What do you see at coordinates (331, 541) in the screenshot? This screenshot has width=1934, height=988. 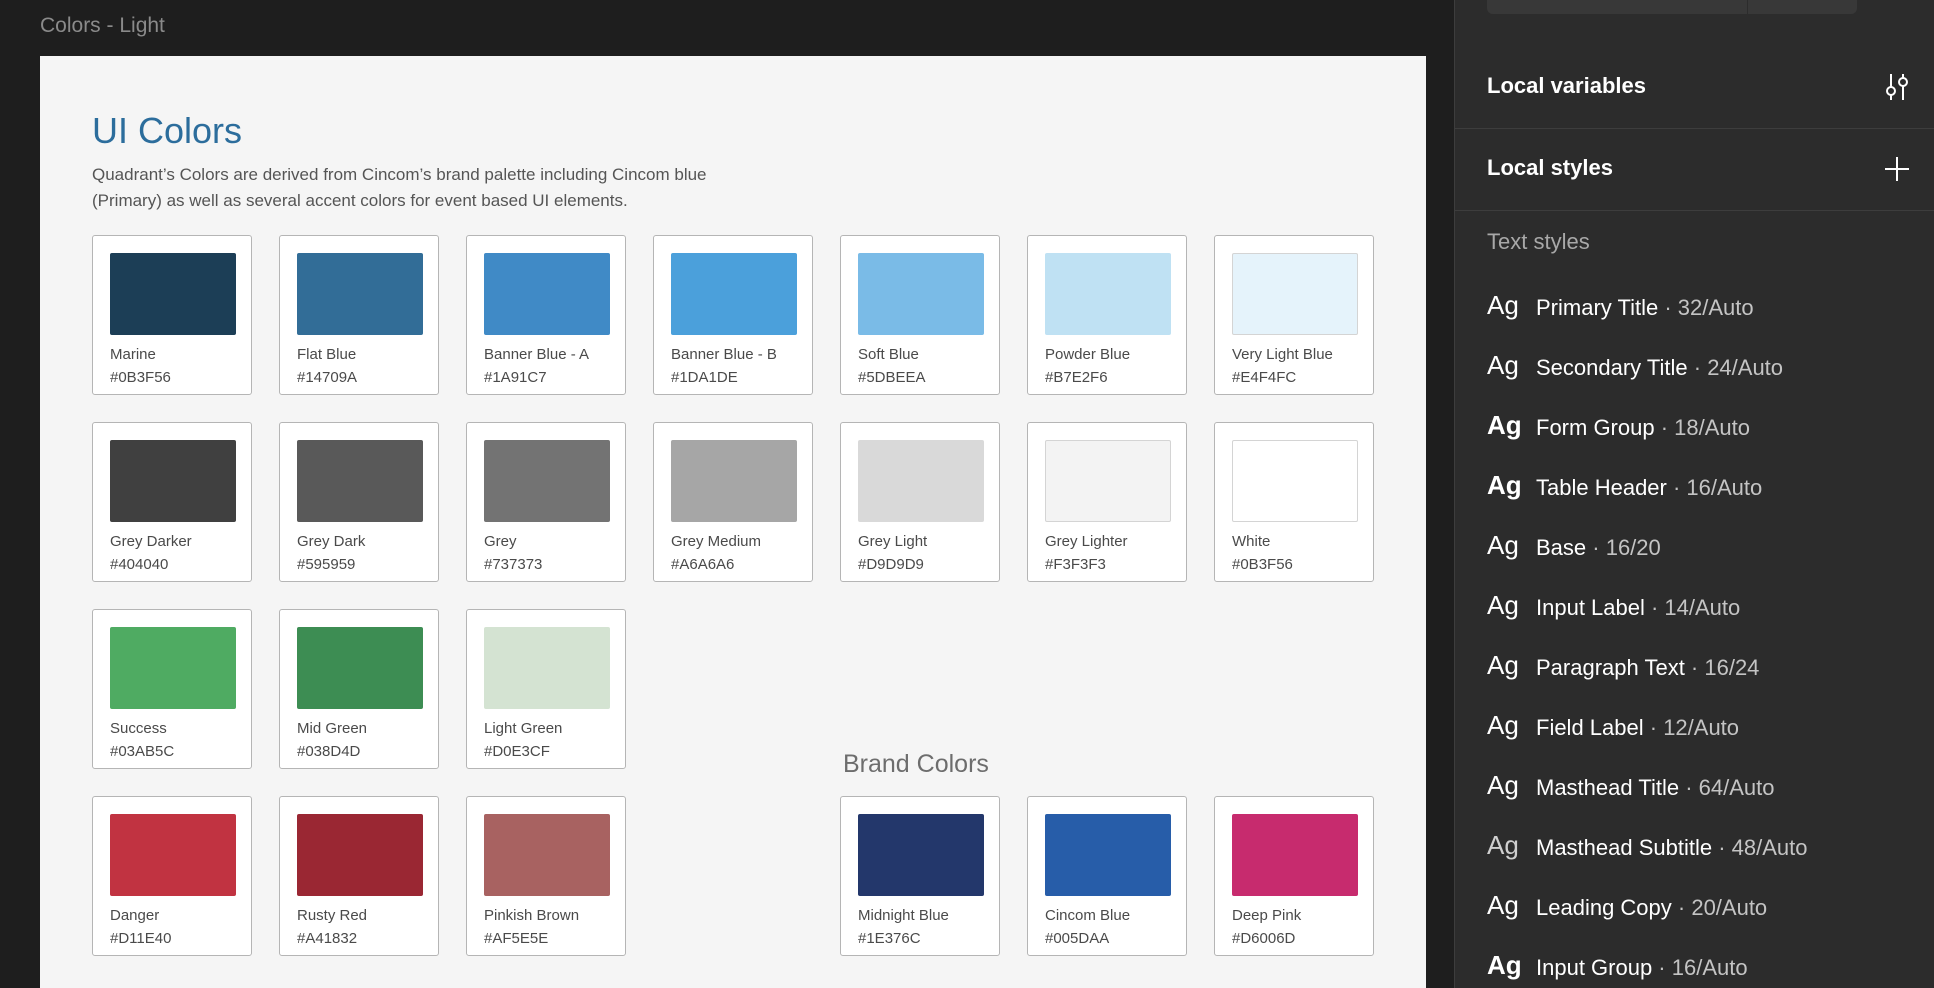 I see `swatch-name: Grey Dark` at bounding box center [331, 541].